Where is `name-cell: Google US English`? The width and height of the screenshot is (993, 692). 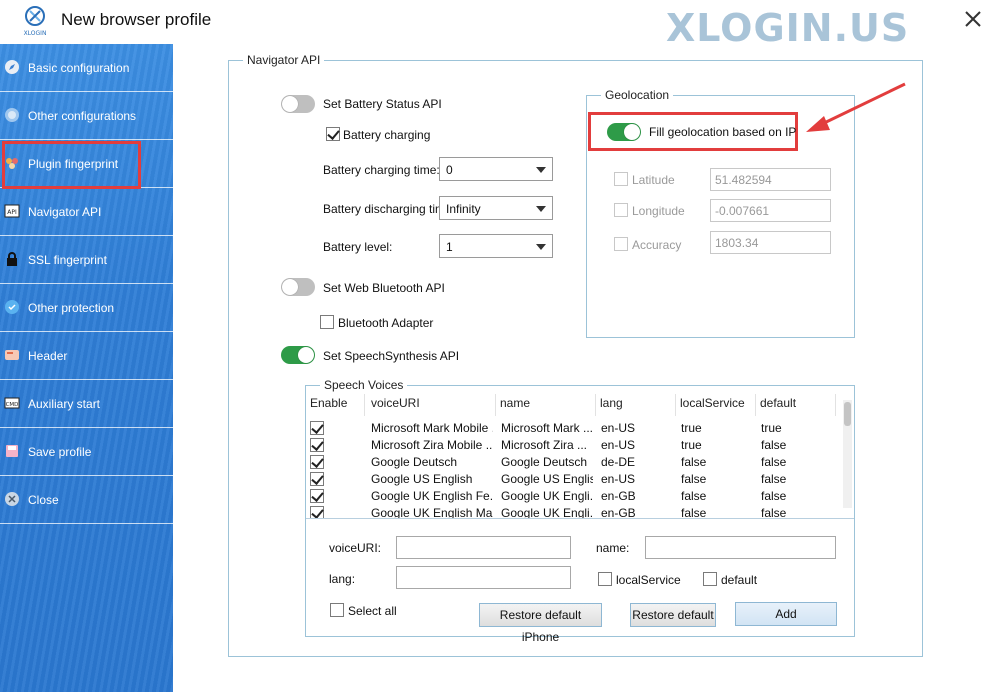
name-cell: Google US English is located at coordinates (547, 479).